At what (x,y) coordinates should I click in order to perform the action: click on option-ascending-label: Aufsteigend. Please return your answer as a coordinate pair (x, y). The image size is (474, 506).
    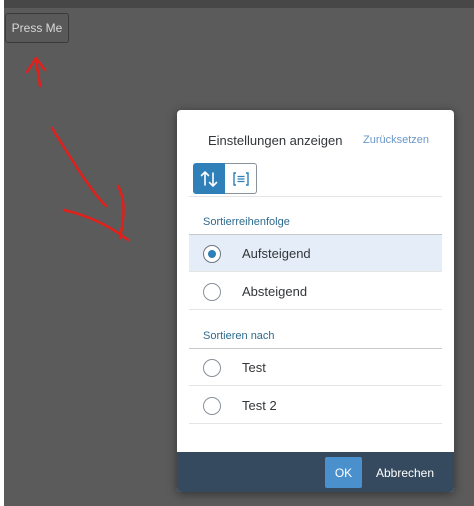
    Looking at the image, I should click on (276, 253).